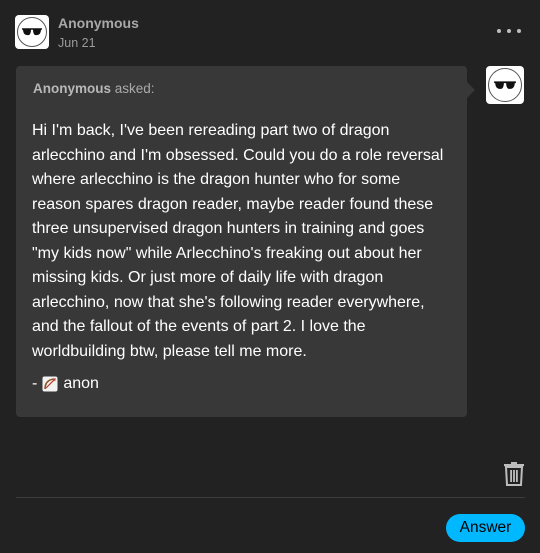 The height and width of the screenshot is (553, 540). What do you see at coordinates (169, 351) in the screenshot?
I see `question-line: worldbuilding btw, please tell me more.` at bounding box center [169, 351].